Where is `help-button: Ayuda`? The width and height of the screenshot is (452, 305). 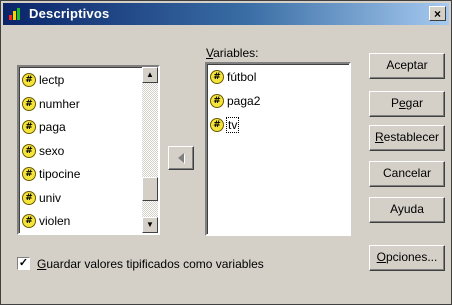
help-button: Ayuda is located at coordinates (407, 210).